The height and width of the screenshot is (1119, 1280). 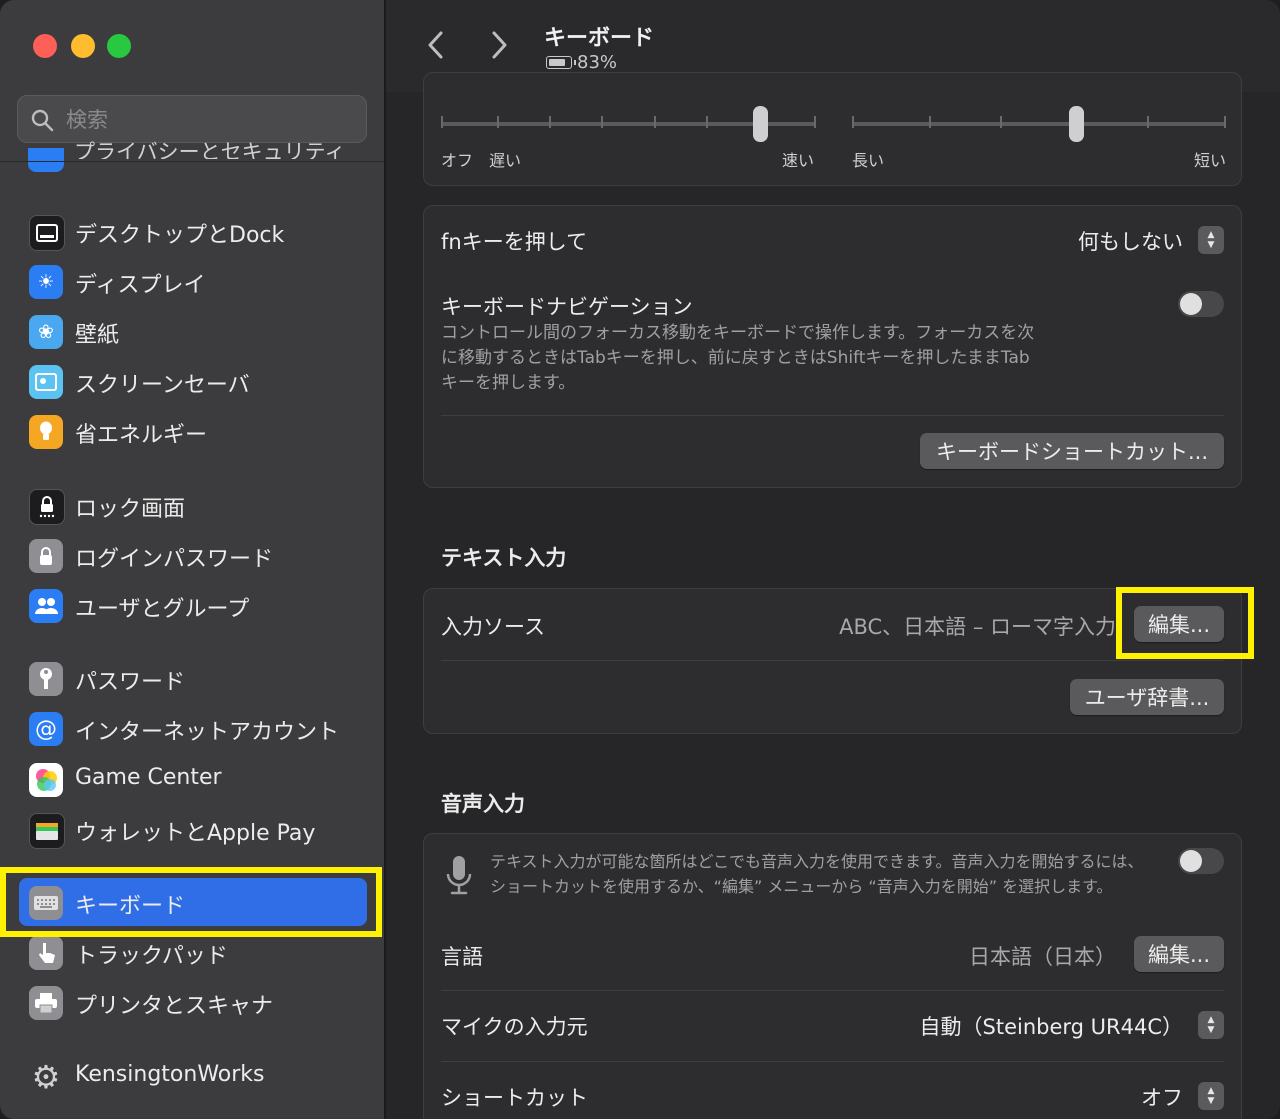 I want to click on battery-percentage: 83%, so click(x=597, y=62).